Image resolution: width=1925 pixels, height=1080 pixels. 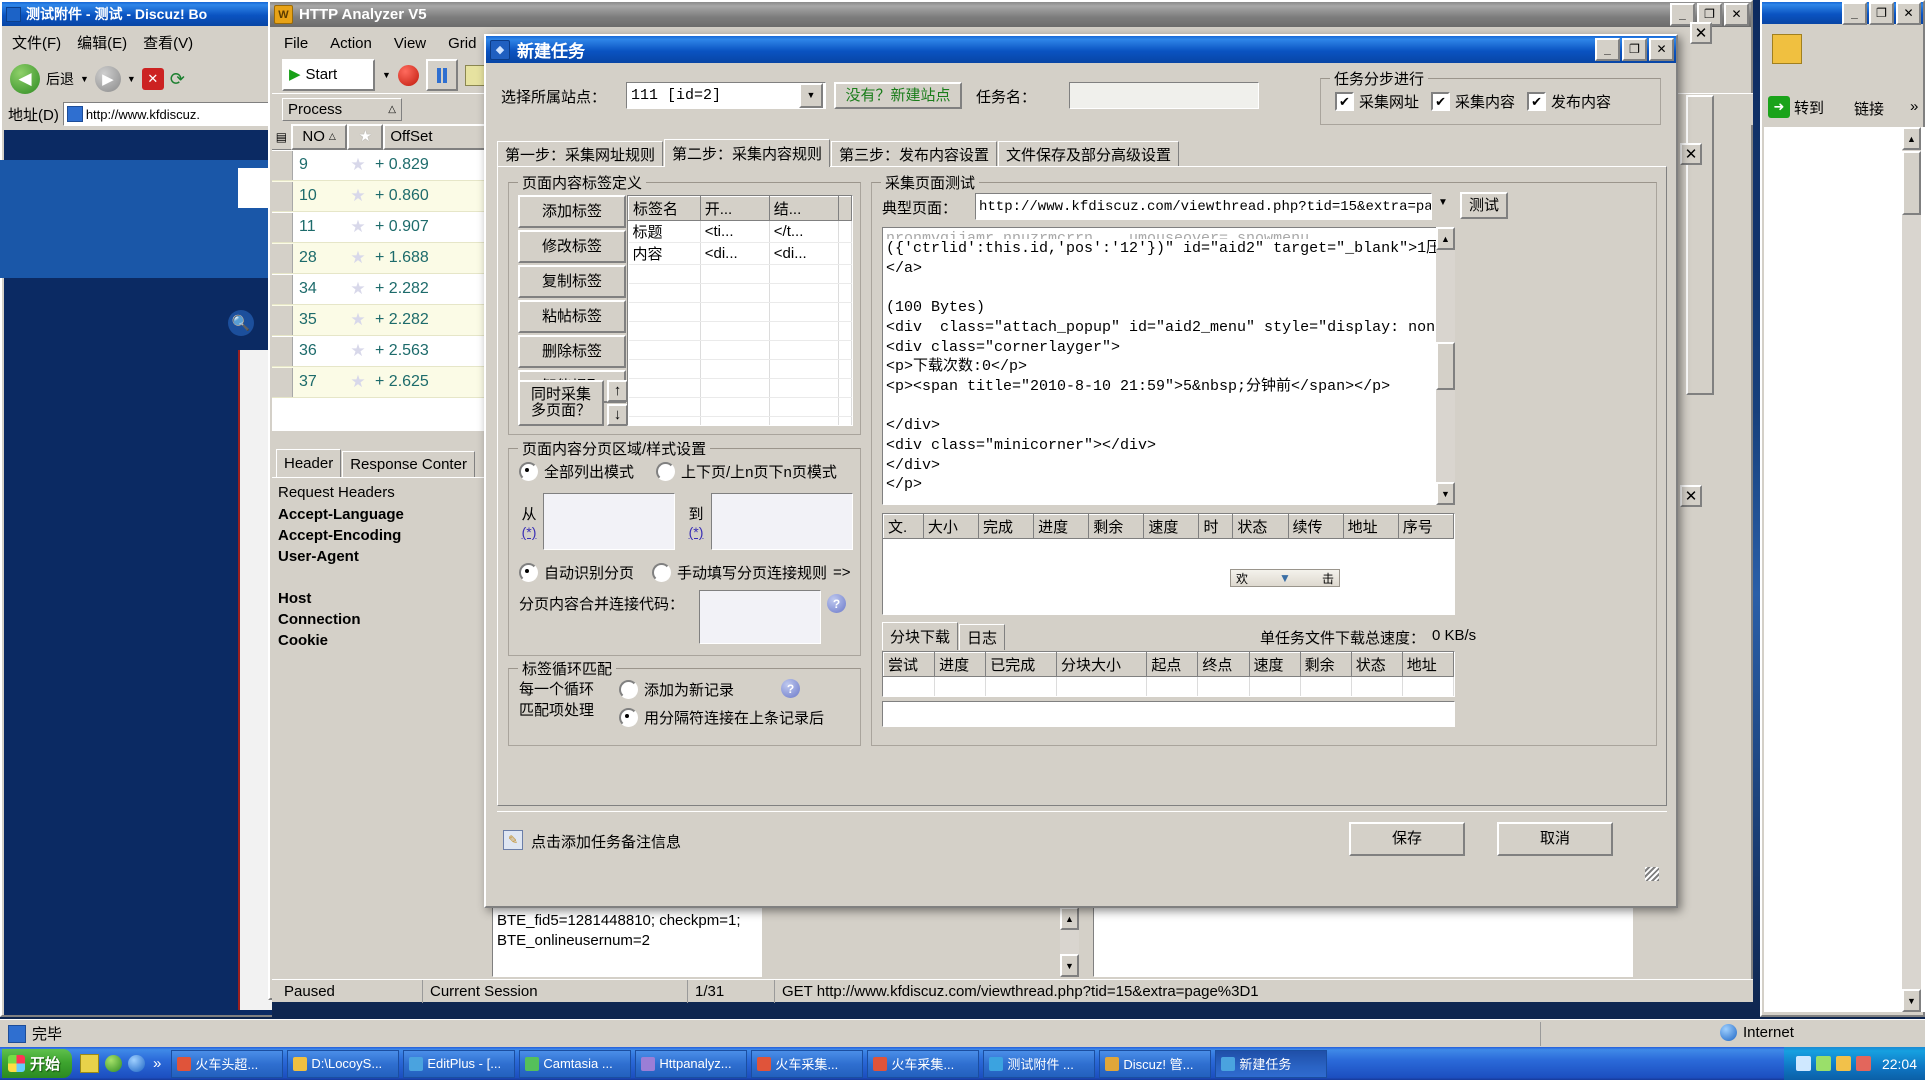 I want to click on new-site-button: 没有？新建站点, so click(x=898, y=95).